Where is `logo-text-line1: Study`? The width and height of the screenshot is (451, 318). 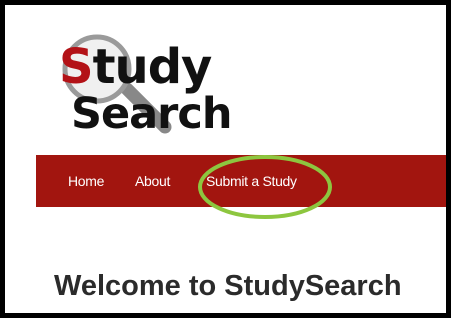 logo-text-line1: Study is located at coordinates (135, 67).